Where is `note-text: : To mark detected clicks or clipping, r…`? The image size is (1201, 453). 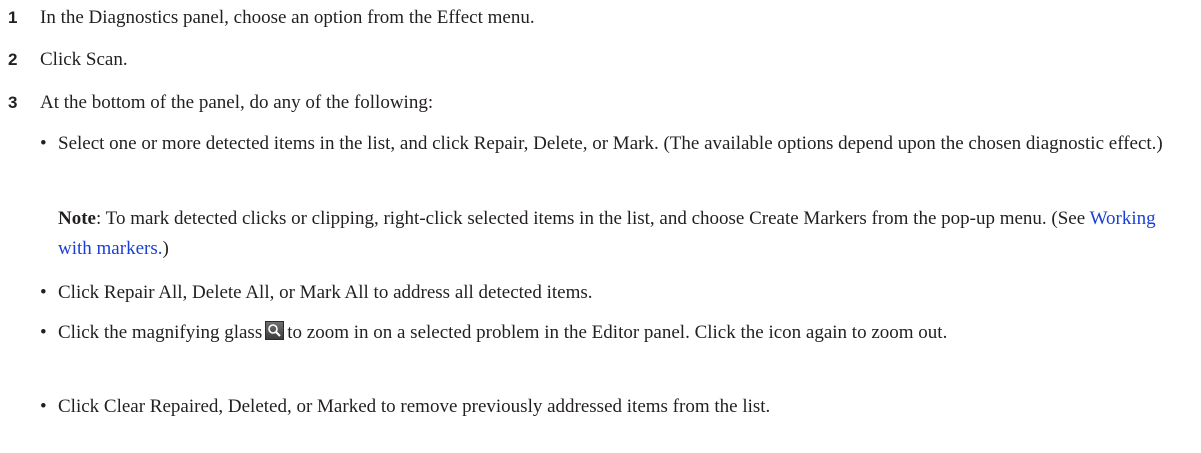
note-text: : To mark detected clicks or clipping, r… is located at coordinates (592, 218).